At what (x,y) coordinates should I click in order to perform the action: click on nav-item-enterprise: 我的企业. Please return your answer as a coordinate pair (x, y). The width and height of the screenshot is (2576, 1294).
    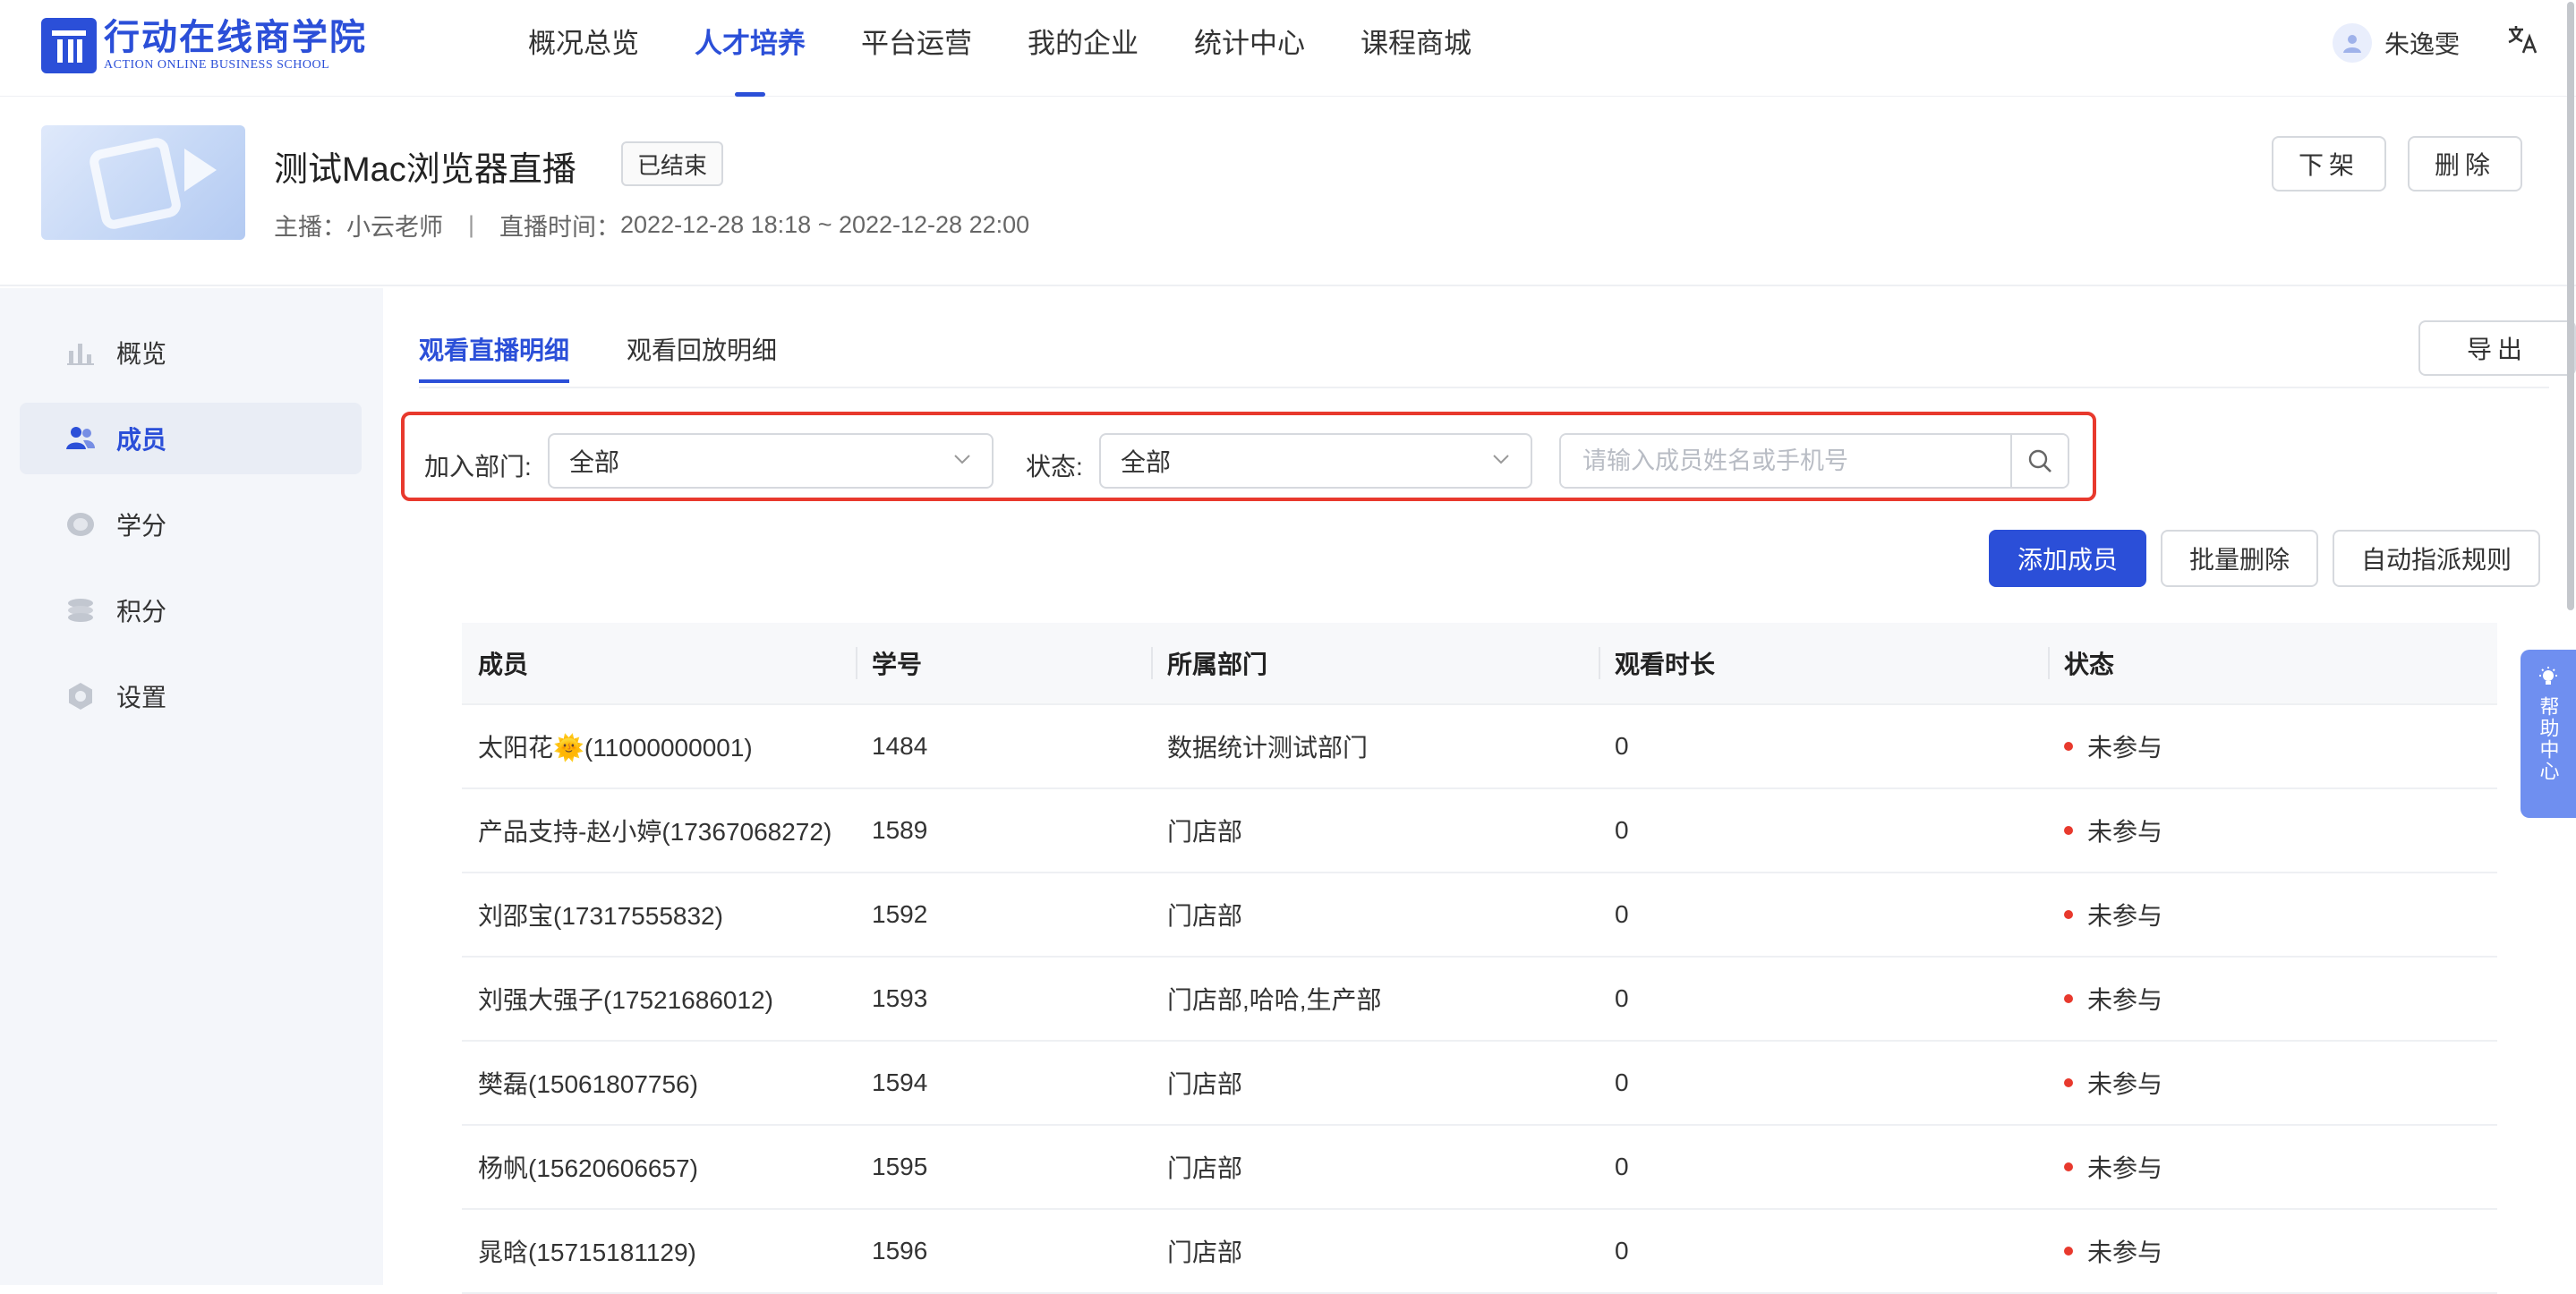
    Looking at the image, I should click on (1083, 48).